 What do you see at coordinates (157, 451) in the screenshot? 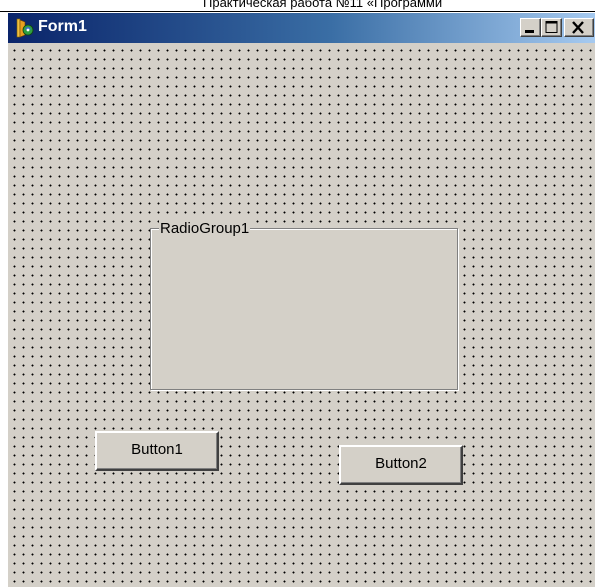
I see `button1: Button1` at bounding box center [157, 451].